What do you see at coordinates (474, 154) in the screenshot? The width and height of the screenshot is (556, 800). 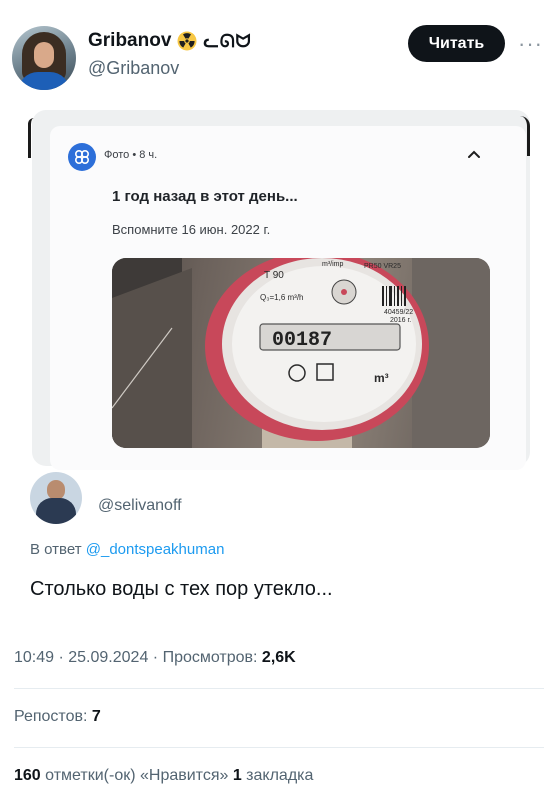 I see `chevron-up-icon` at bounding box center [474, 154].